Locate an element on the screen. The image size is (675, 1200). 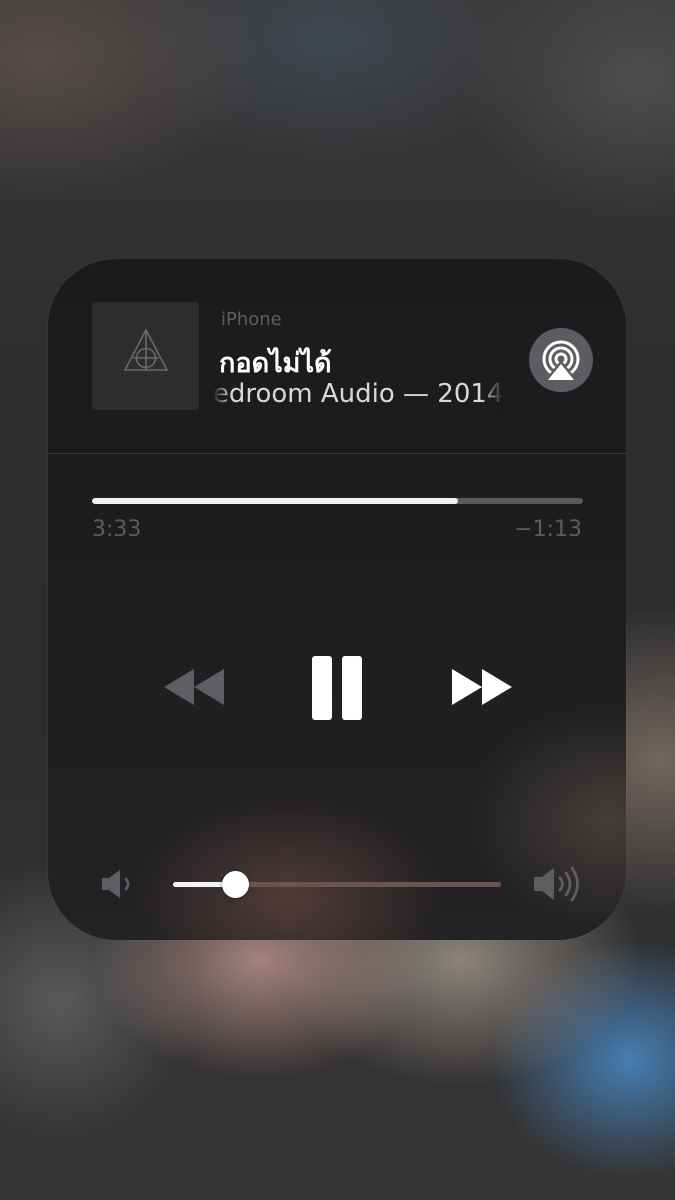
fast-forward-icon is located at coordinates (482, 687).